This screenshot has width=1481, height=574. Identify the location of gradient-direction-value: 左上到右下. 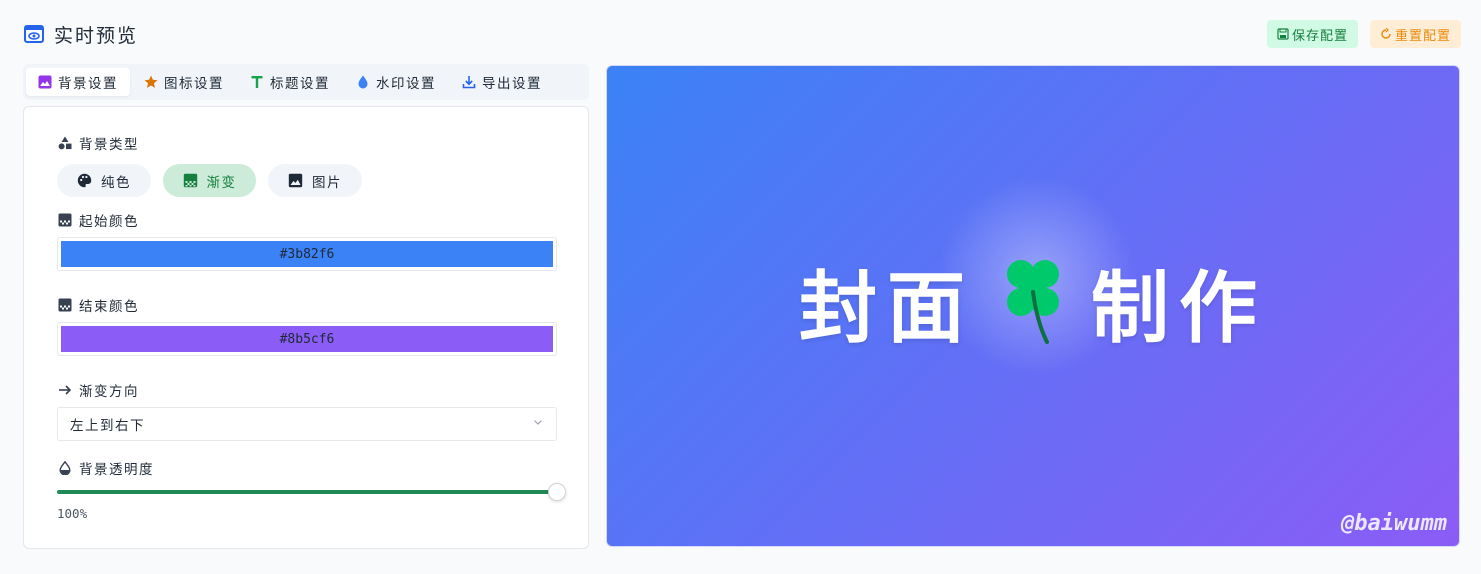
(107, 426).